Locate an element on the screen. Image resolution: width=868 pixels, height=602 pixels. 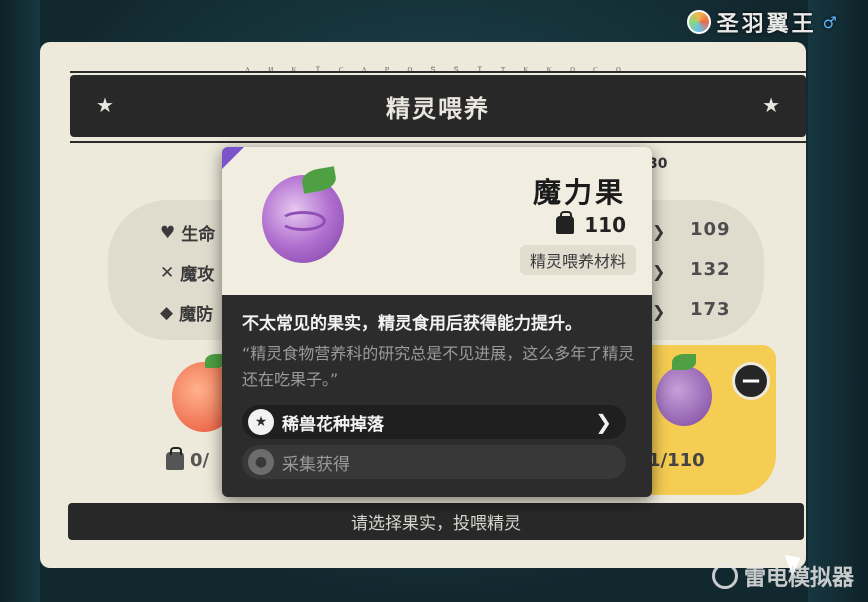
stat-row-atk: ✕ 魔攻 is located at coordinates (187, 273).